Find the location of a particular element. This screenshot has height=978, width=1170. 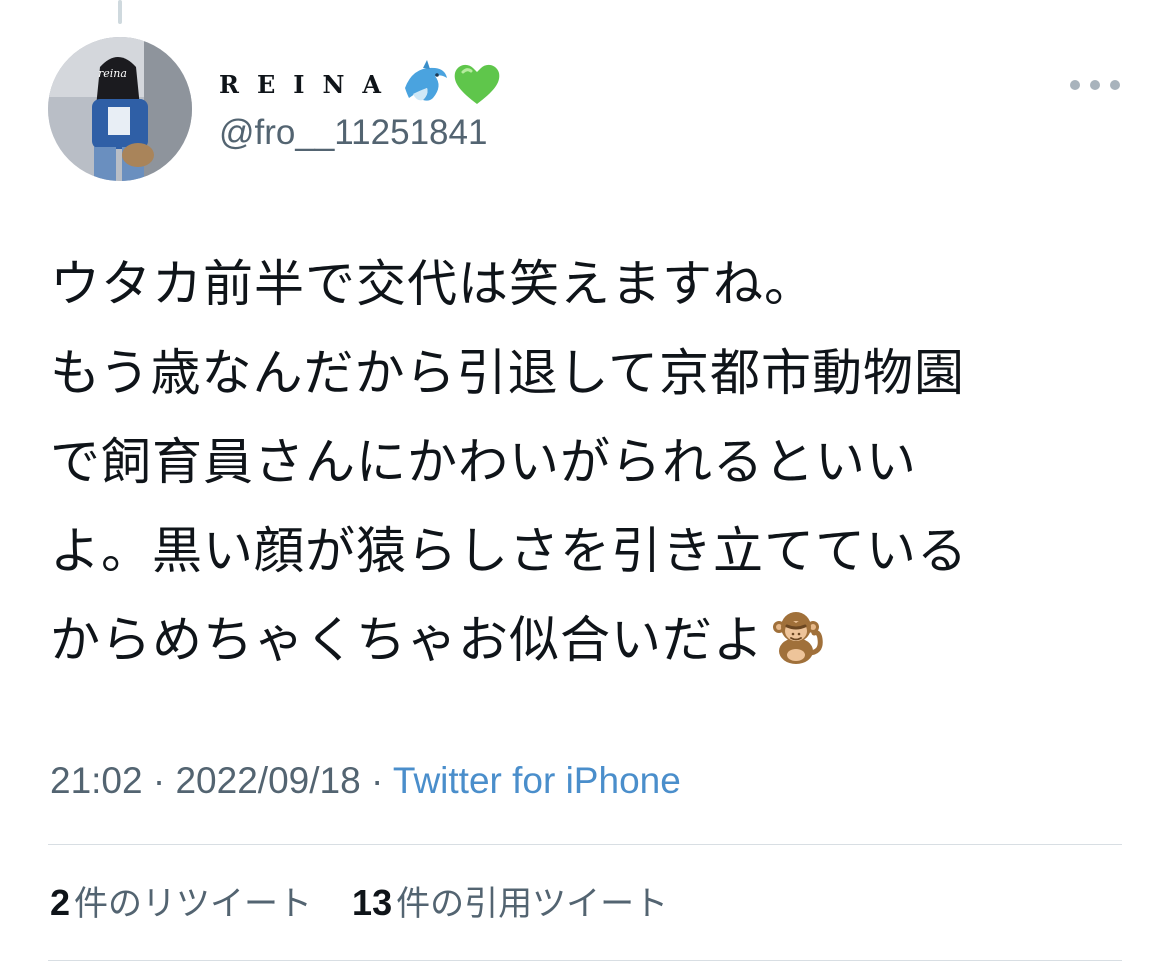

retweets-stat: 2 件のリツイート is located at coordinates (181, 900).